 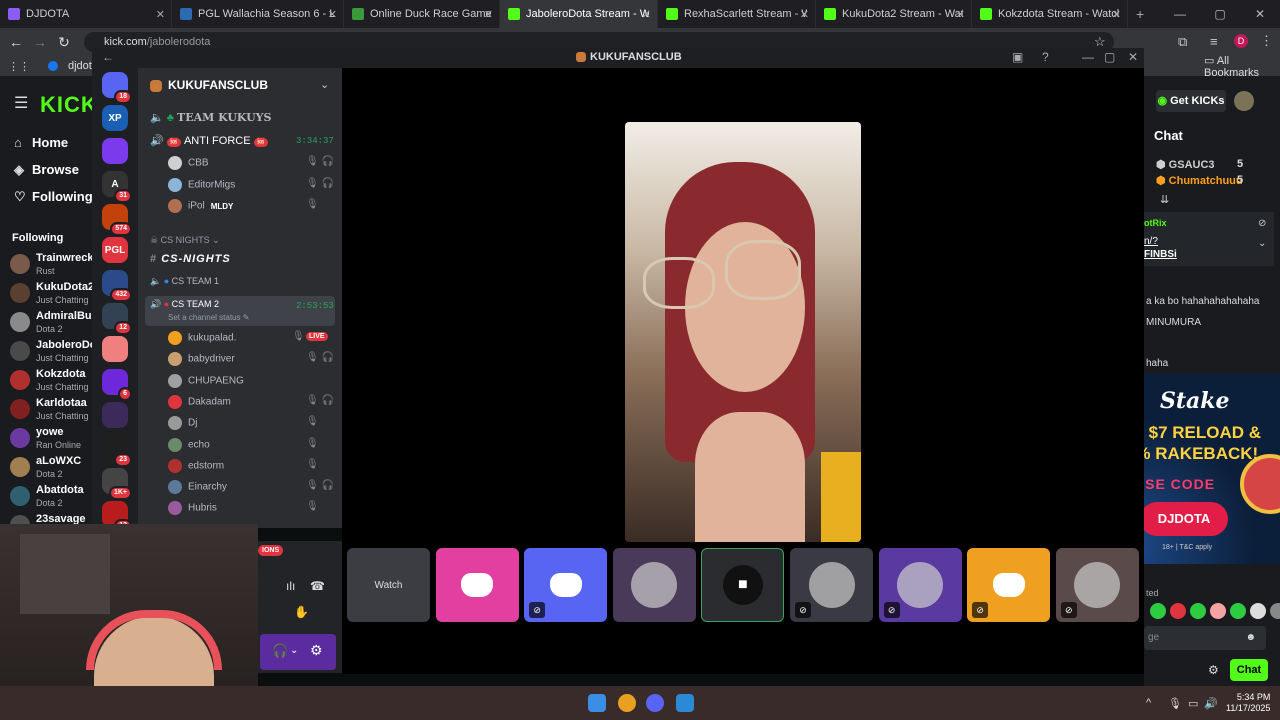 I want to click on watch-button: Watch, so click(x=388, y=585).